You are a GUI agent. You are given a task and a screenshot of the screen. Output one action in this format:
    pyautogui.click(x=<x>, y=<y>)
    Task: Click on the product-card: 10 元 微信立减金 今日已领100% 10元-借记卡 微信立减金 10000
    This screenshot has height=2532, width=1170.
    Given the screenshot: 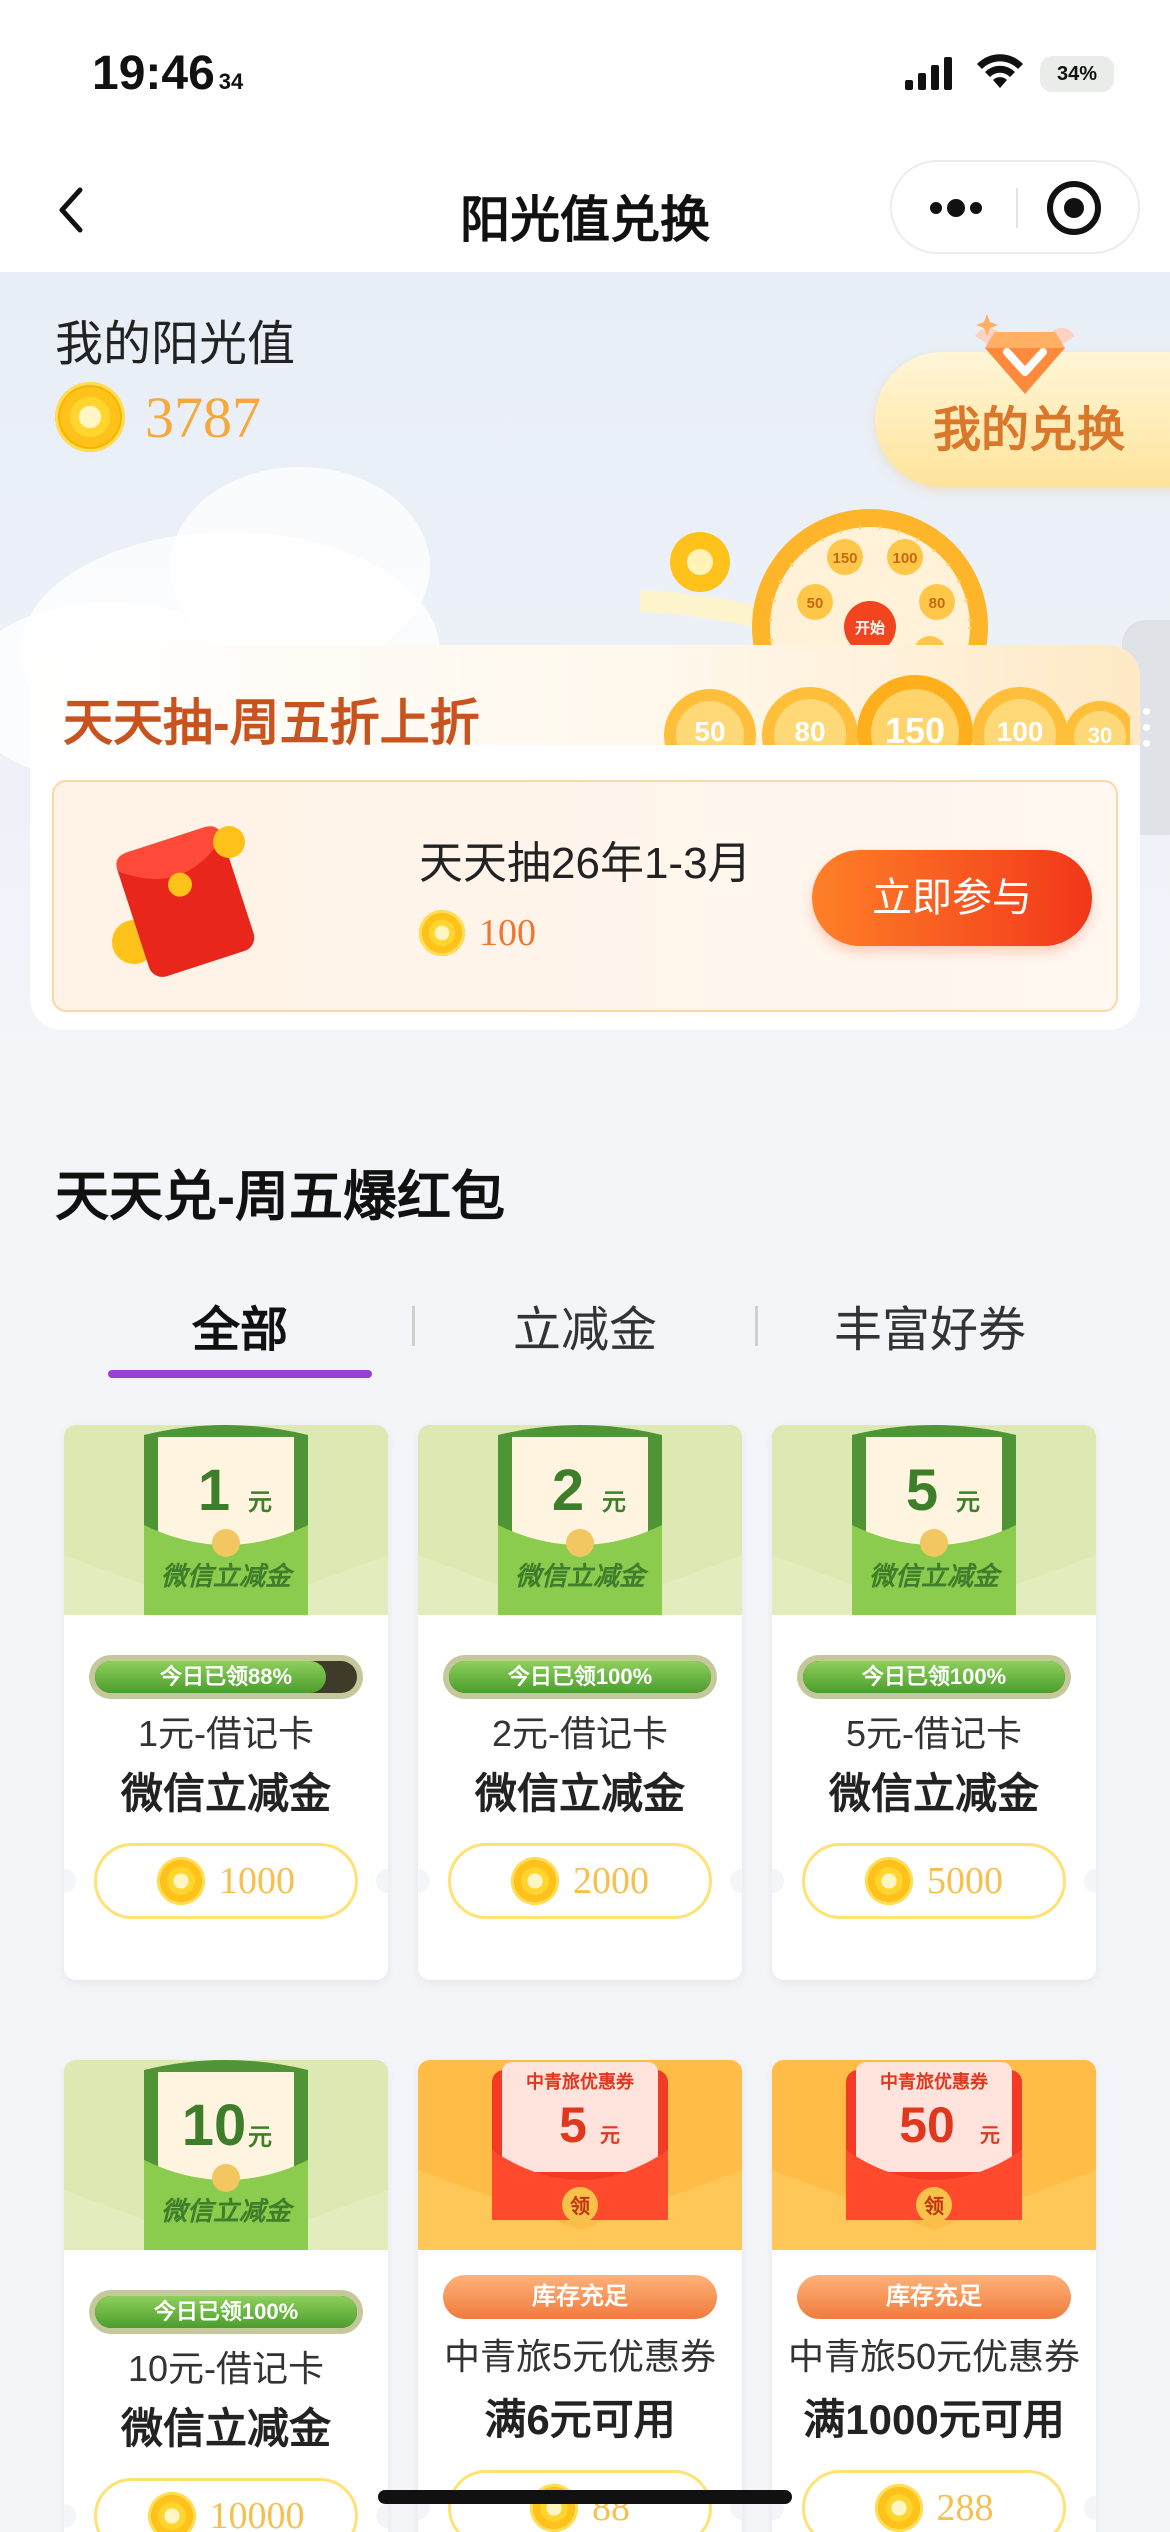 What is the action you would take?
    pyautogui.click(x=226, y=2296)
    